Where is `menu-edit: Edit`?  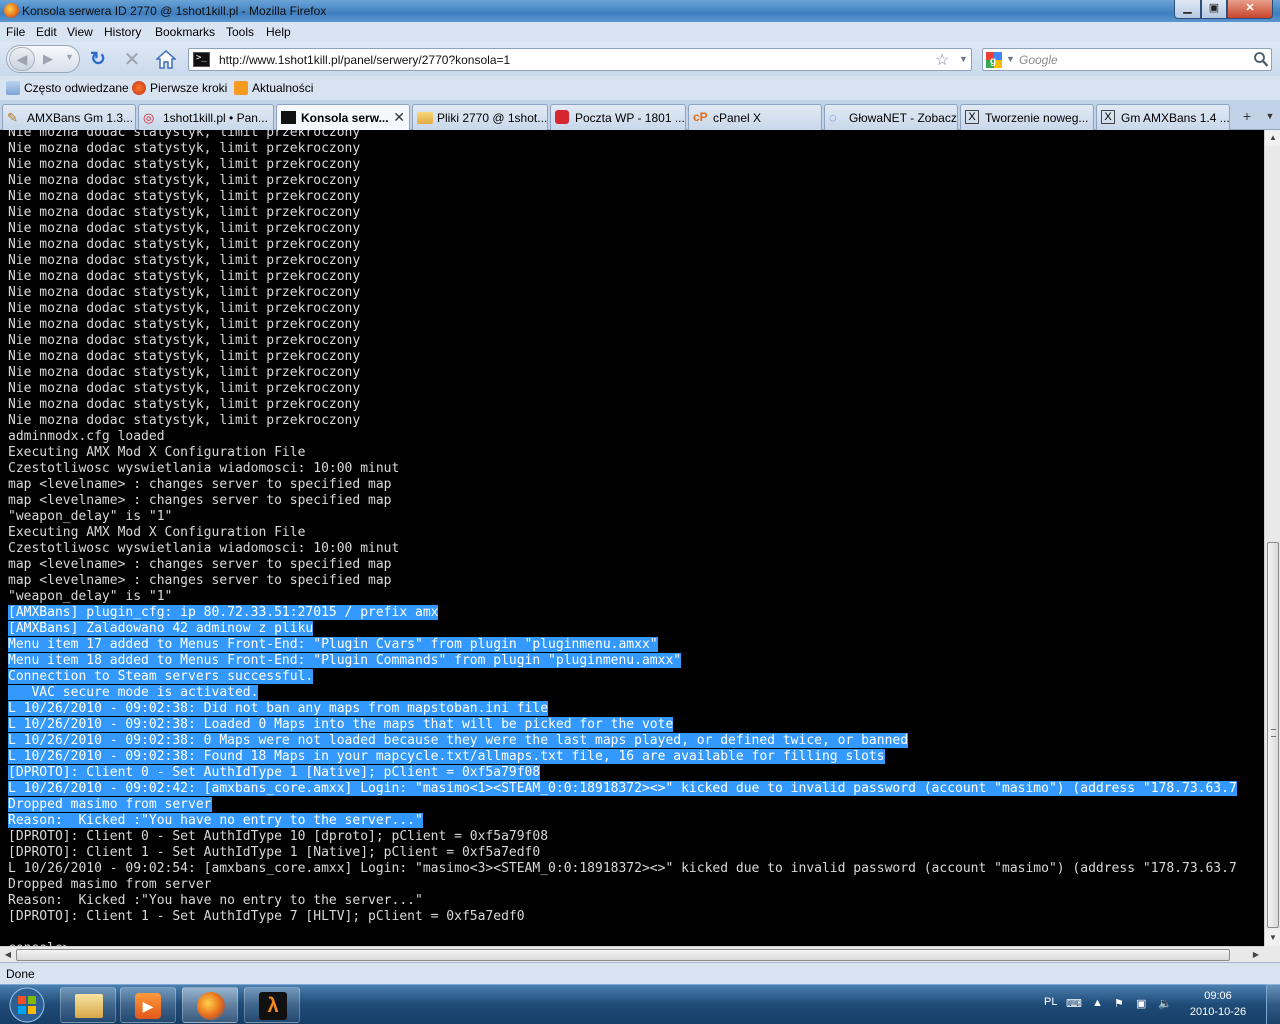 menu-edit: Edit is located at coordinates (46, 32).